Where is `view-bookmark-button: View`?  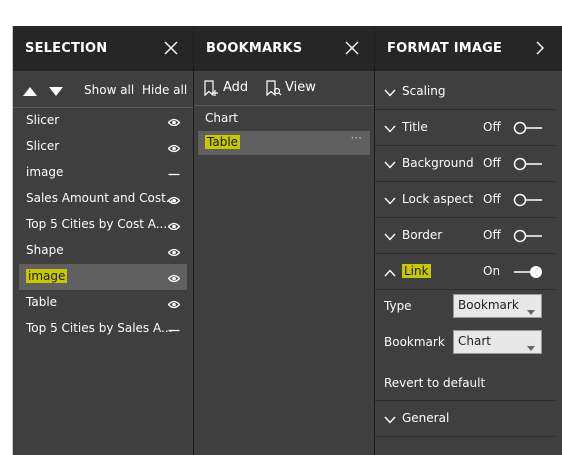
view-bookmark-button: View is located at coordinates (300, 87).